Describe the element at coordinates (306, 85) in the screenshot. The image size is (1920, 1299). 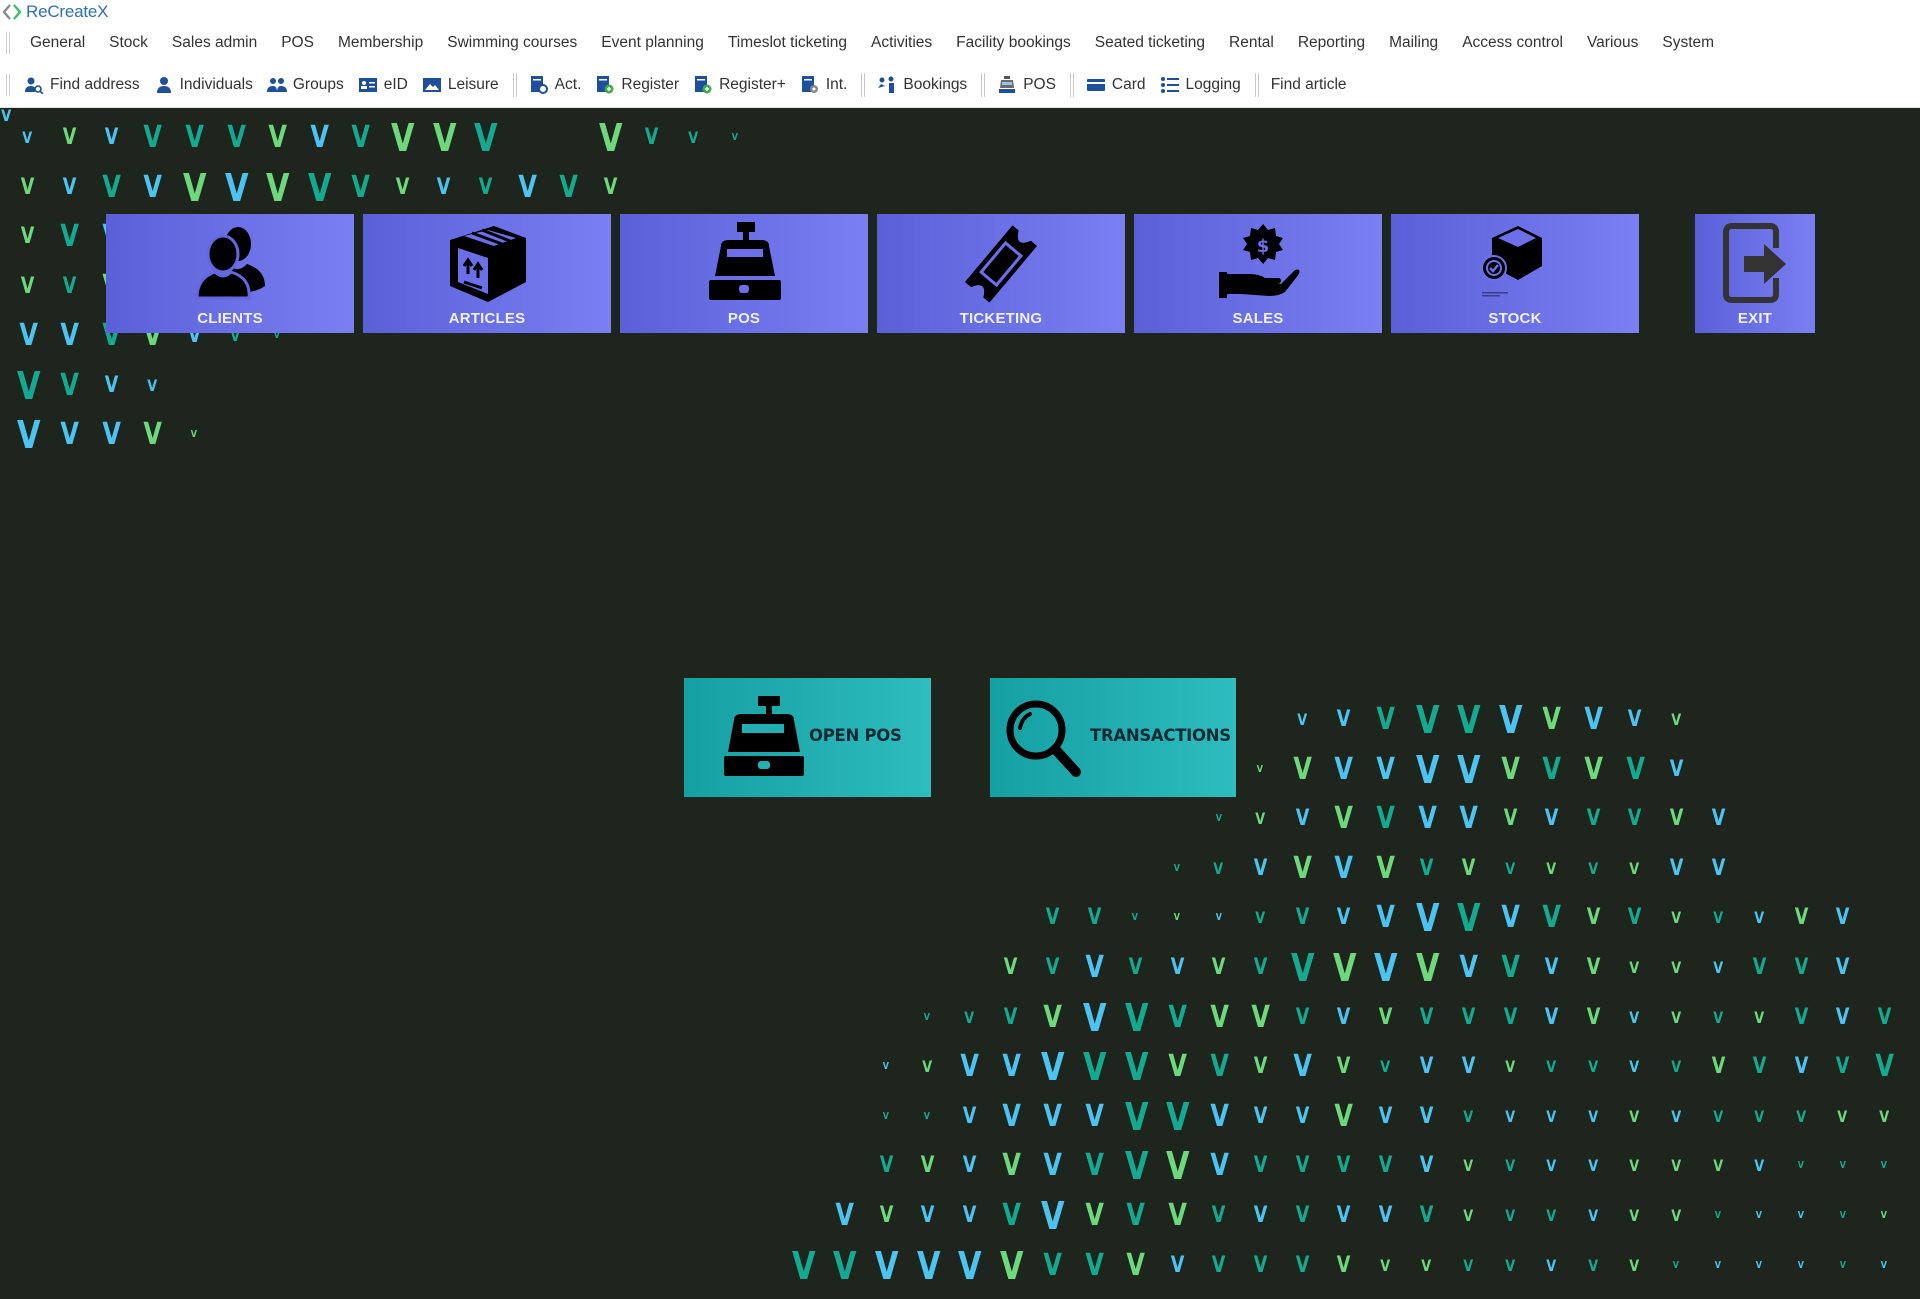
I see `toolbar-groups-button: Groups` at that location.